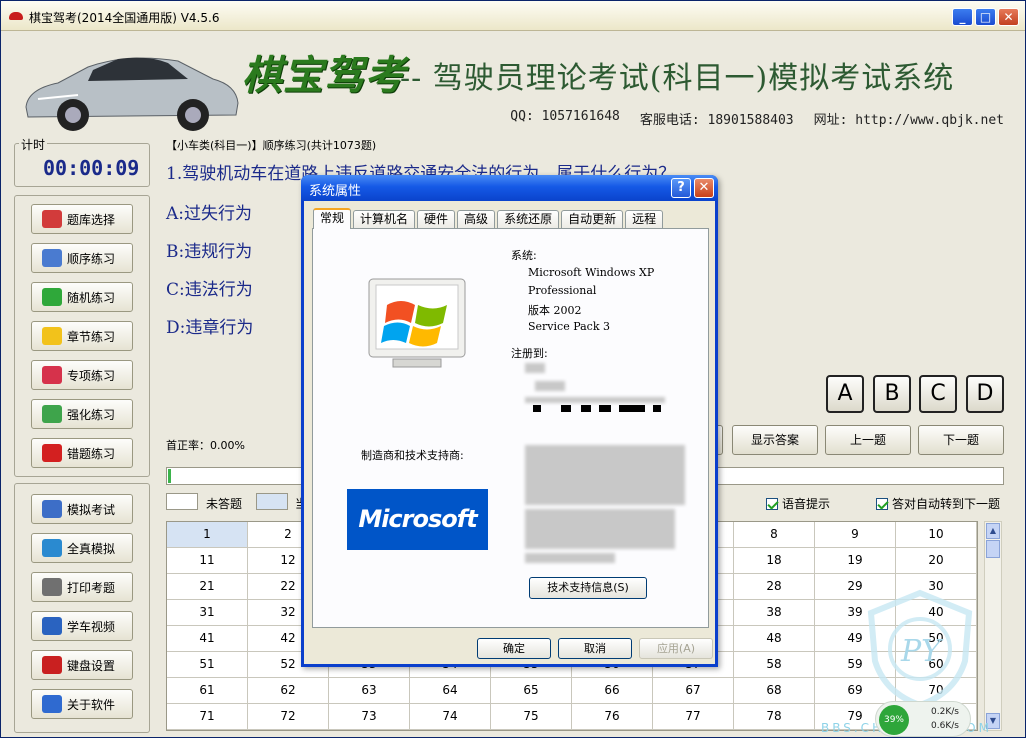 The image size is (1026, 738). What do you see at coordinates (531, 717) in the screenshot?
I see `question-number-cell: 75` at bounding box center [531, 717].